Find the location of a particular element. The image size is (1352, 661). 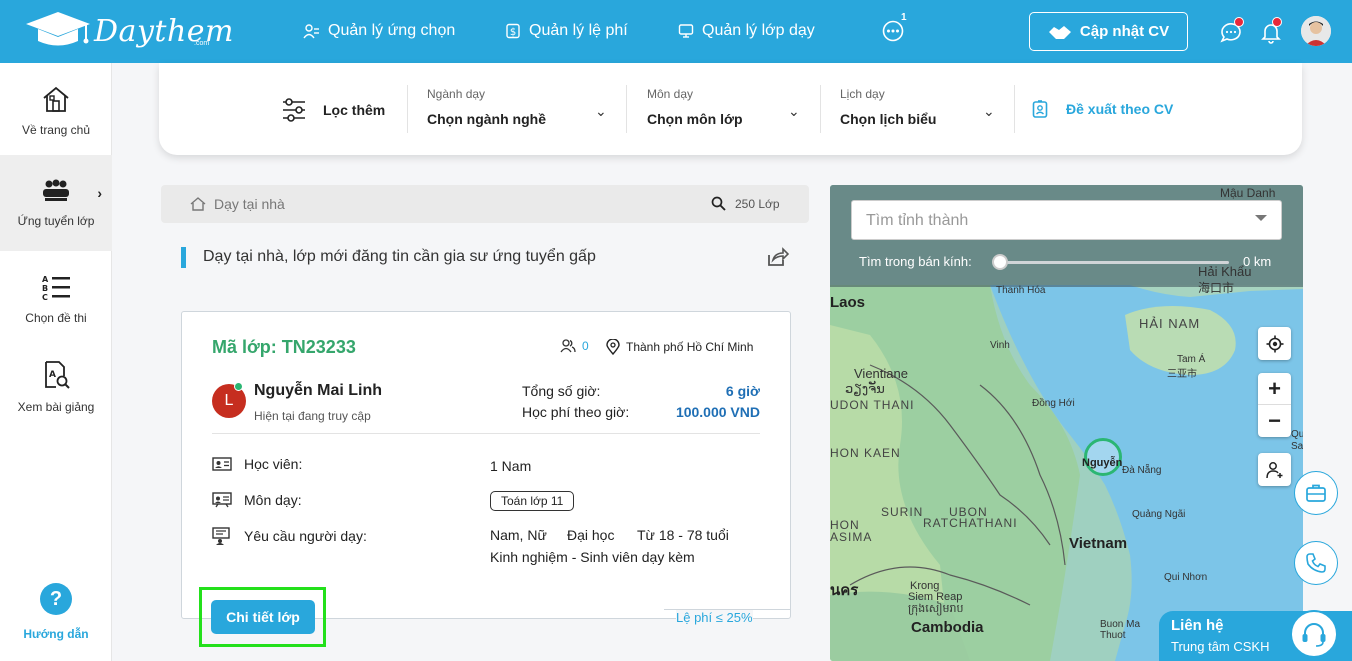

contact-support-widget: Liên hệ Trung tâm CSKH is located at coordinates (1255, 635).